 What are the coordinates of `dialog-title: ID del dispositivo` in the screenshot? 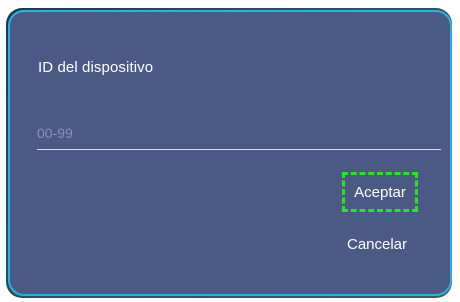 It's located at (96, 67).